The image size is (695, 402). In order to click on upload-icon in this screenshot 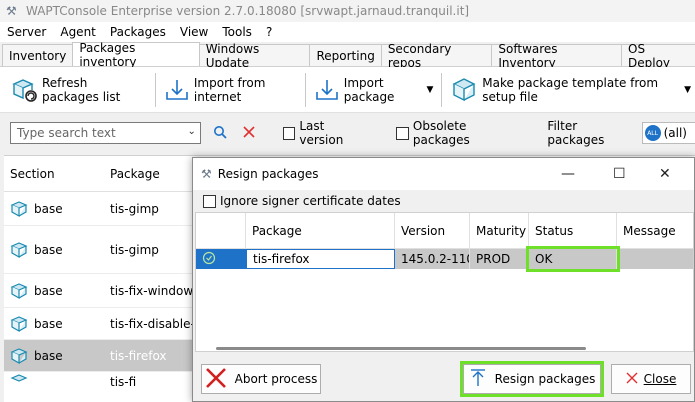, I will do `click(478, 379)`.